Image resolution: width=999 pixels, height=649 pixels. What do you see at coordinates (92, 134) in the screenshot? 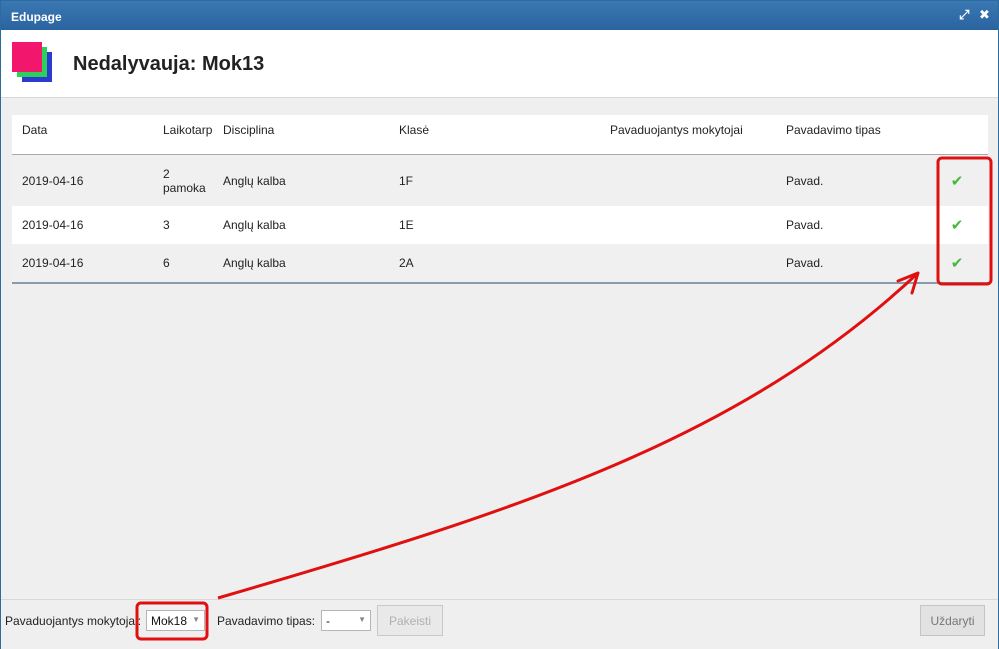
I see `column-header-date: Data` at bounding box center [92, 134].